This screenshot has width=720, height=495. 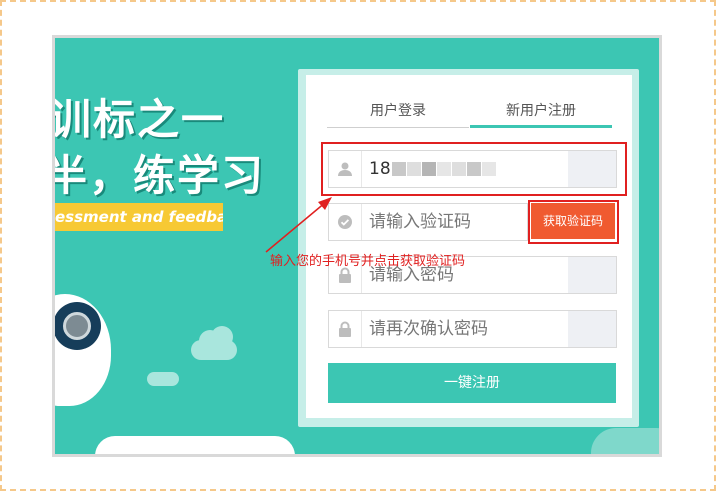 I want to click on form-tabs: 用户登录 新用户注册, so click(x=469, y=113).